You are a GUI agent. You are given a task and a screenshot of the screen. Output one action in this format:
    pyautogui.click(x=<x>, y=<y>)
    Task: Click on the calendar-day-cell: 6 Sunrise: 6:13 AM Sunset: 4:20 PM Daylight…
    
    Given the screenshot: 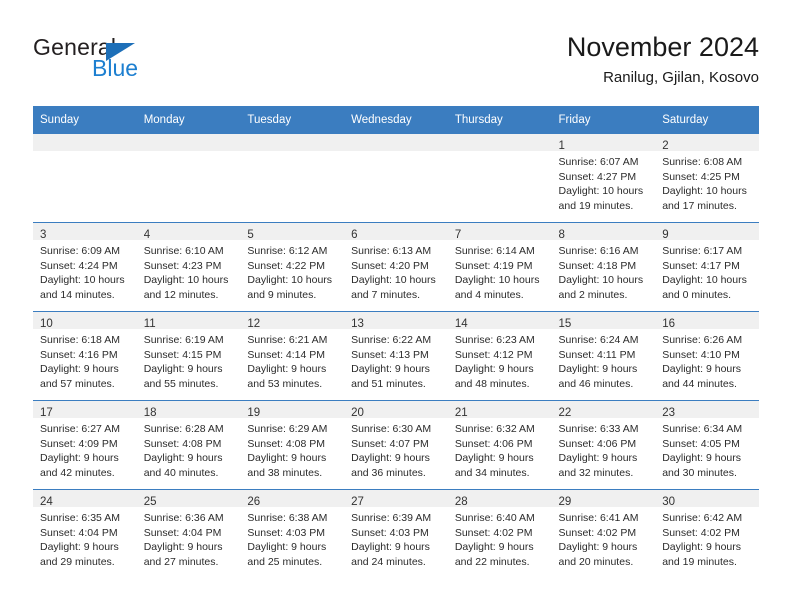 What is the action you would take?
    pyautogui.click(x=396, y=267)
    